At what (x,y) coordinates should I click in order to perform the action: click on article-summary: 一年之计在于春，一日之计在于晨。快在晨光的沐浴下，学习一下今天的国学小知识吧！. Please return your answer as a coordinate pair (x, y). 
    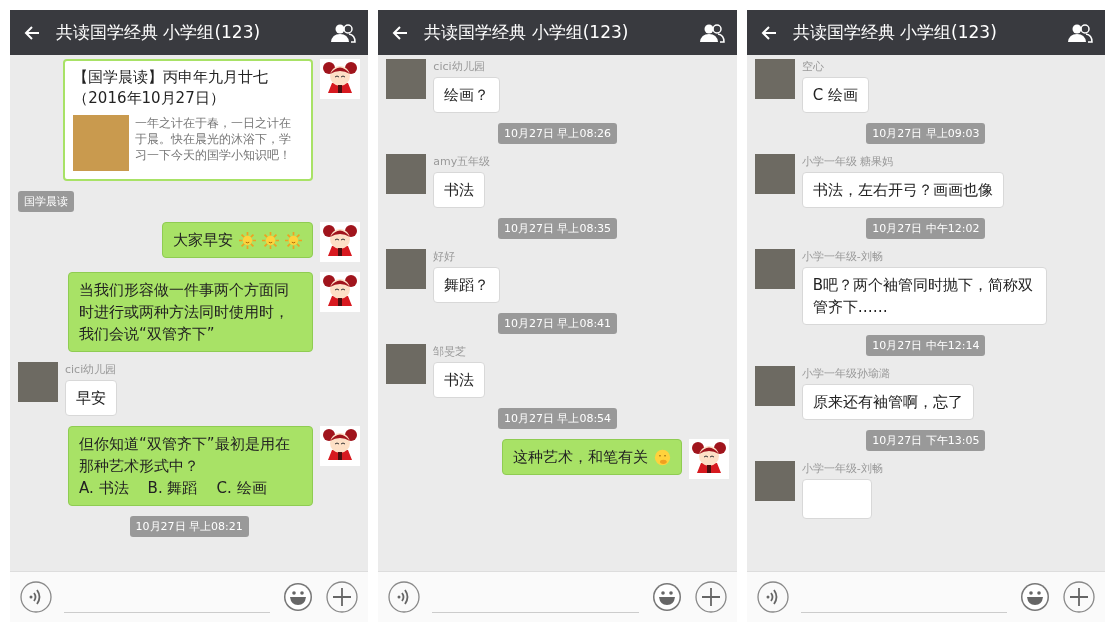
    Looking at the image, I should click on (214, 139).